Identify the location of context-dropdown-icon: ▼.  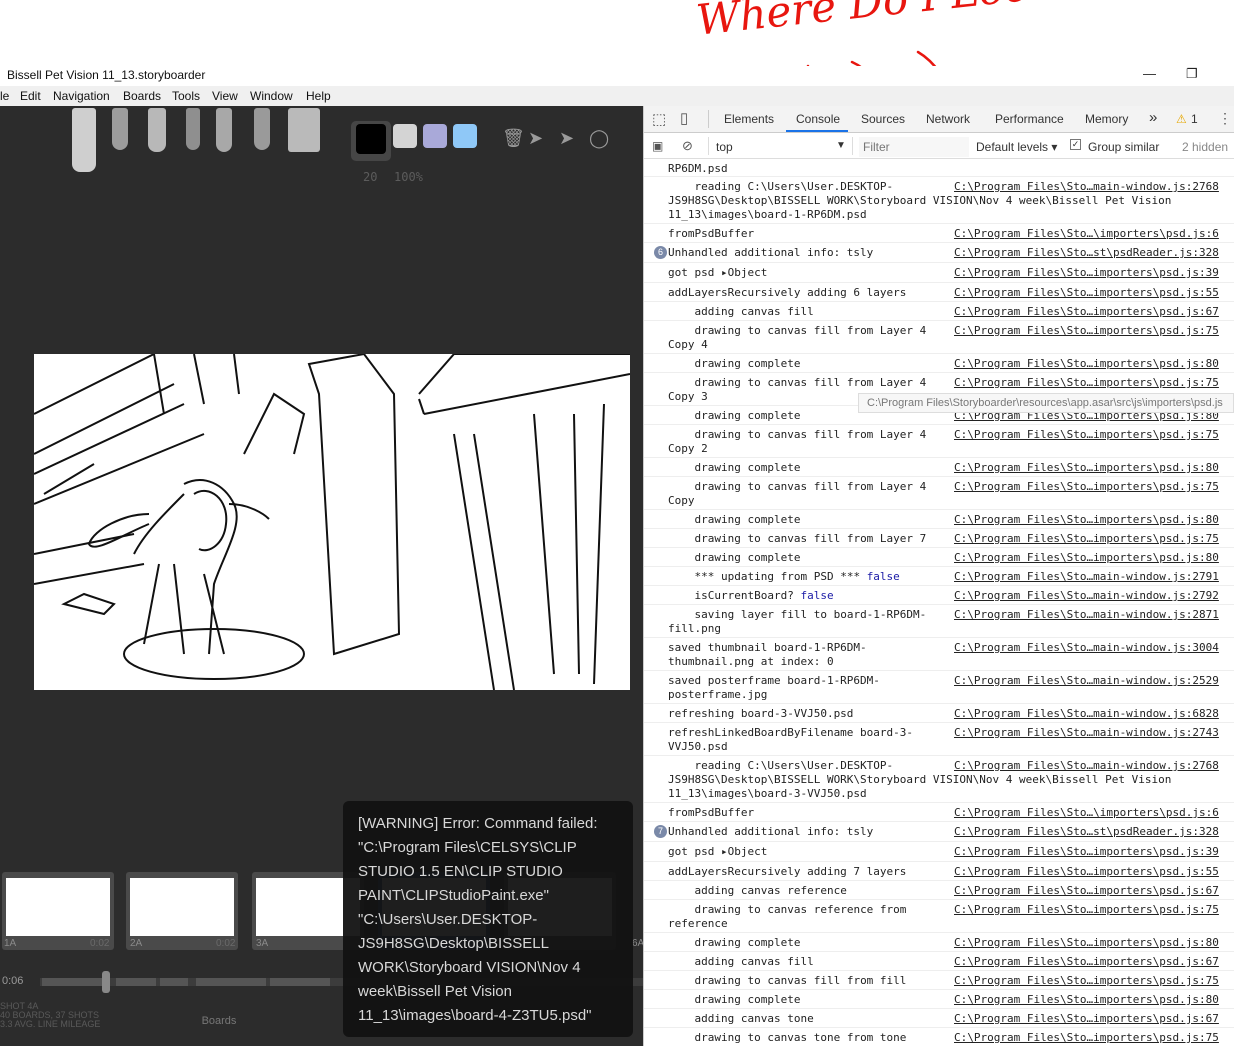
(841, 145).